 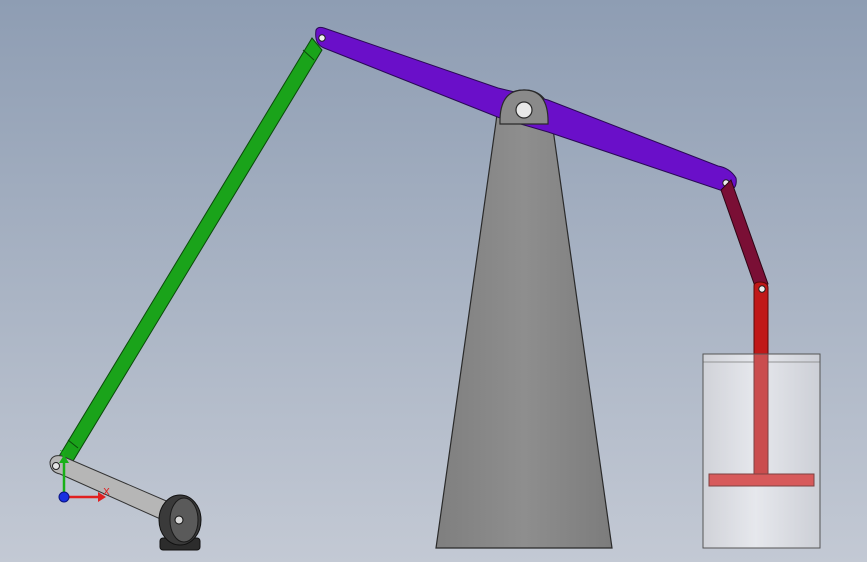 What do you see at coordinates (64, 497) in the screenshot?
I see `z-axis-dot` at bounding box center [64, 497].